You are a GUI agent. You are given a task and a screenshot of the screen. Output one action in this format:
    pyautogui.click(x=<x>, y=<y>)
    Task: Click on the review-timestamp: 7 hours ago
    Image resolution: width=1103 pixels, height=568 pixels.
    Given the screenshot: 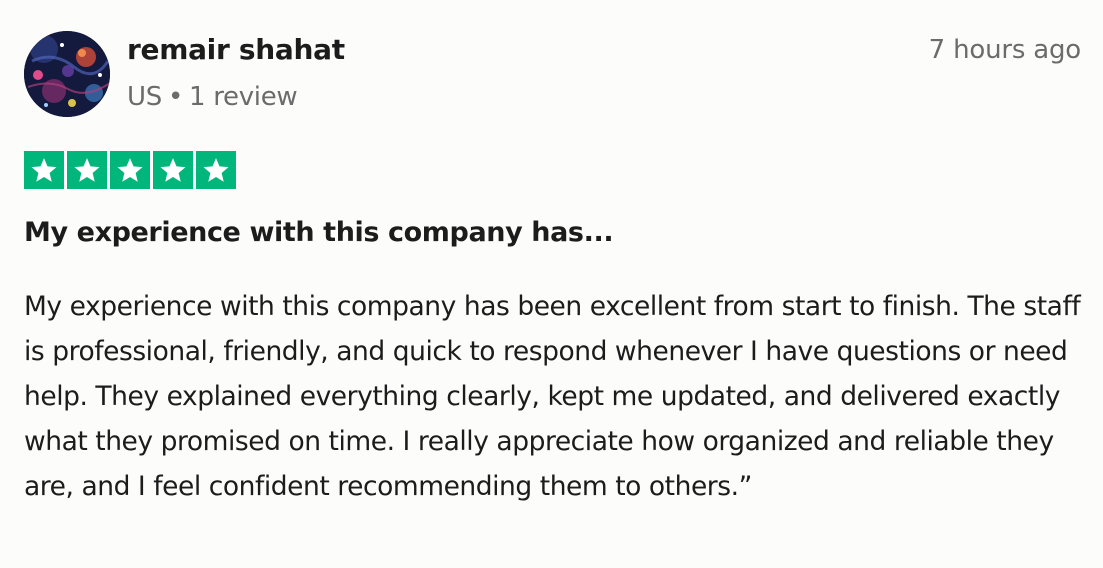 What is the action you would take?
    pyautogui.click(x=1005, y=50)
    